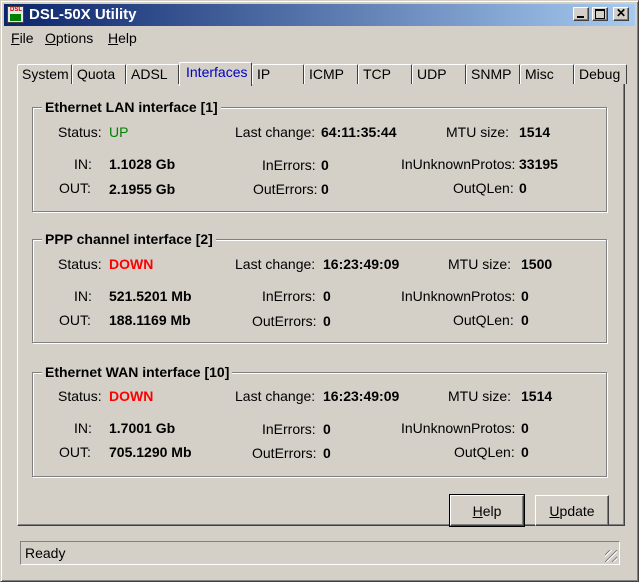  Describe the element at coordinates (15, 14) in the screenshot. I see `app-icon: DSL` at that location.